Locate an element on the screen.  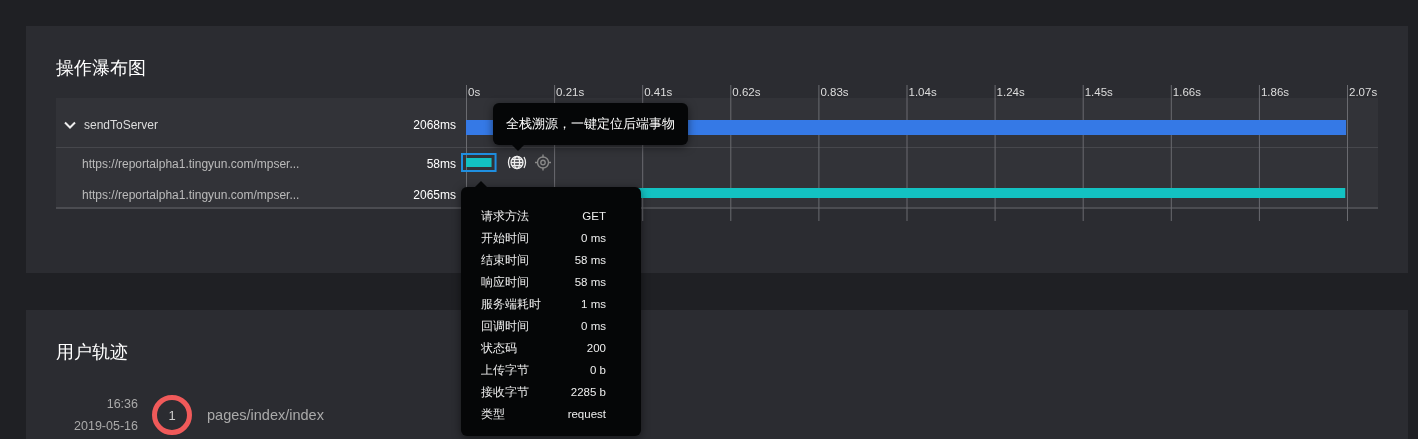
detail-label: 结束时间 is located at coordinates (505, 260).